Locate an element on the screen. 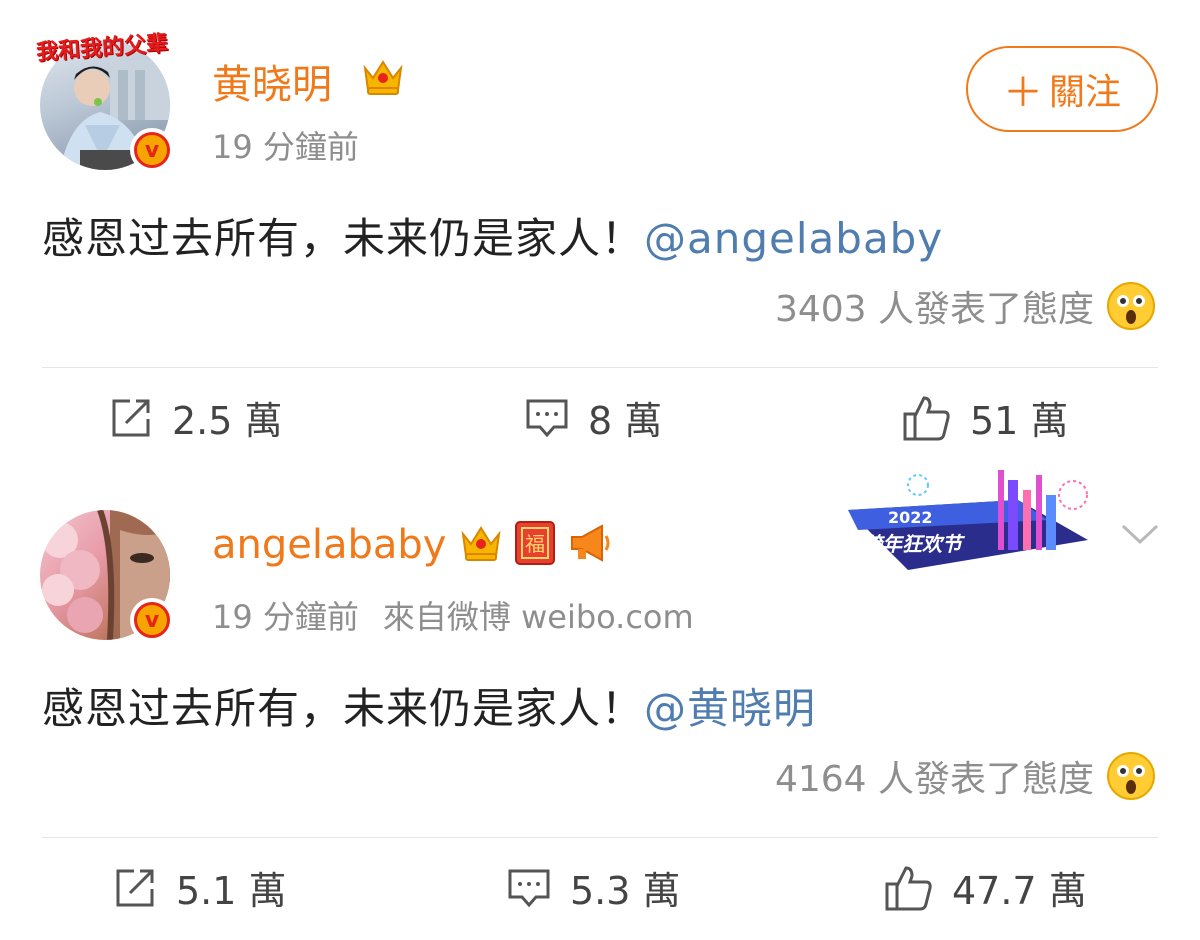 This screenshot has width=1200, height=940. comment-button: 8 萬 is located at coordinates (593, 417).